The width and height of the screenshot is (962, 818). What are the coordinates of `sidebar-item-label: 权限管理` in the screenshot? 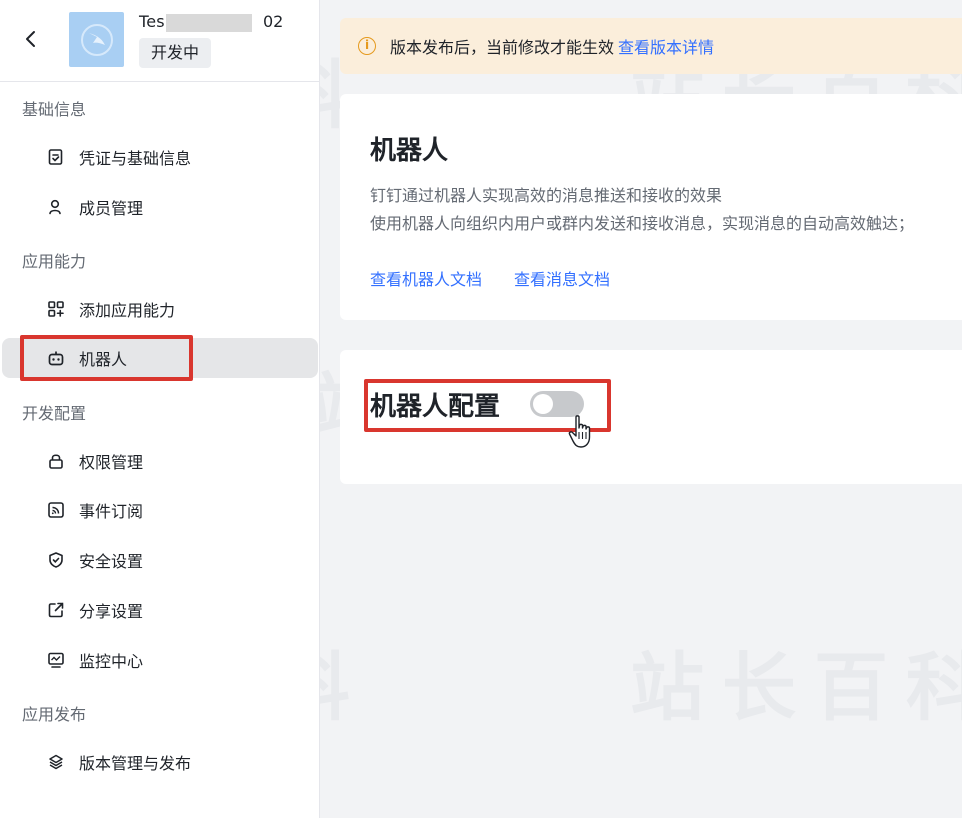 It's located at (111, 462).